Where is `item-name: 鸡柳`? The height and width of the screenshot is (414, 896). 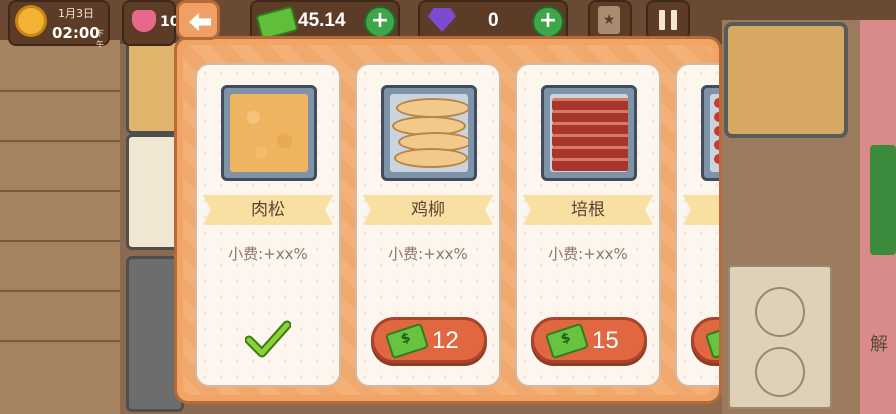
item-name: 鸡柳 is located at coordinates (428, 210).